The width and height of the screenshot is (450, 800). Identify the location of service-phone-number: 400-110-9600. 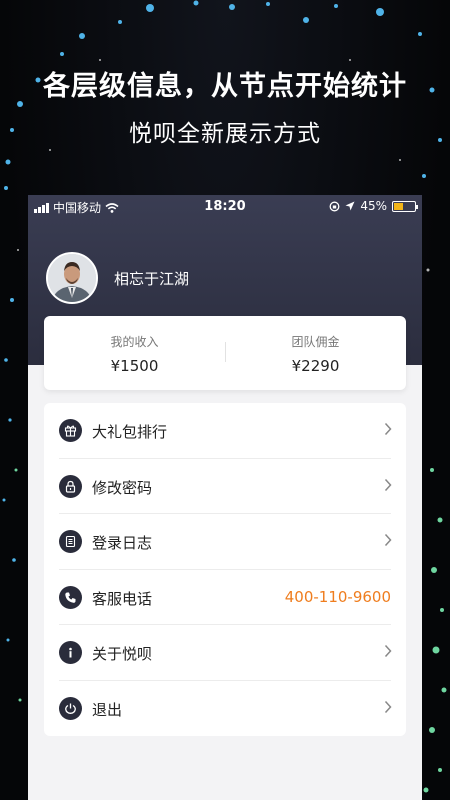
(338, 597).